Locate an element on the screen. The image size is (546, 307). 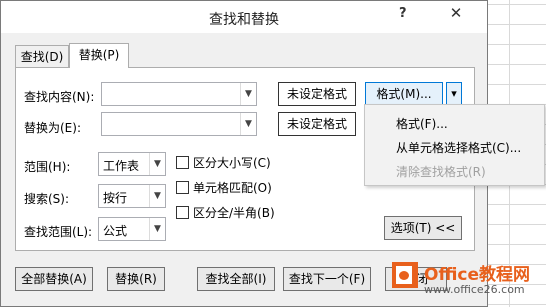
match-byte-label: 区分全/半角(B) is located at coordinates (234, 213).